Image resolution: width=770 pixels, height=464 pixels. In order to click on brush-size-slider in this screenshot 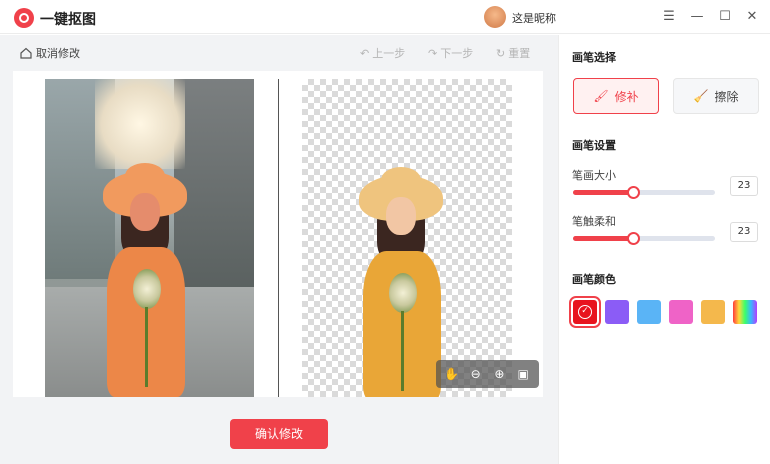, I will do `click(644, 192)`.